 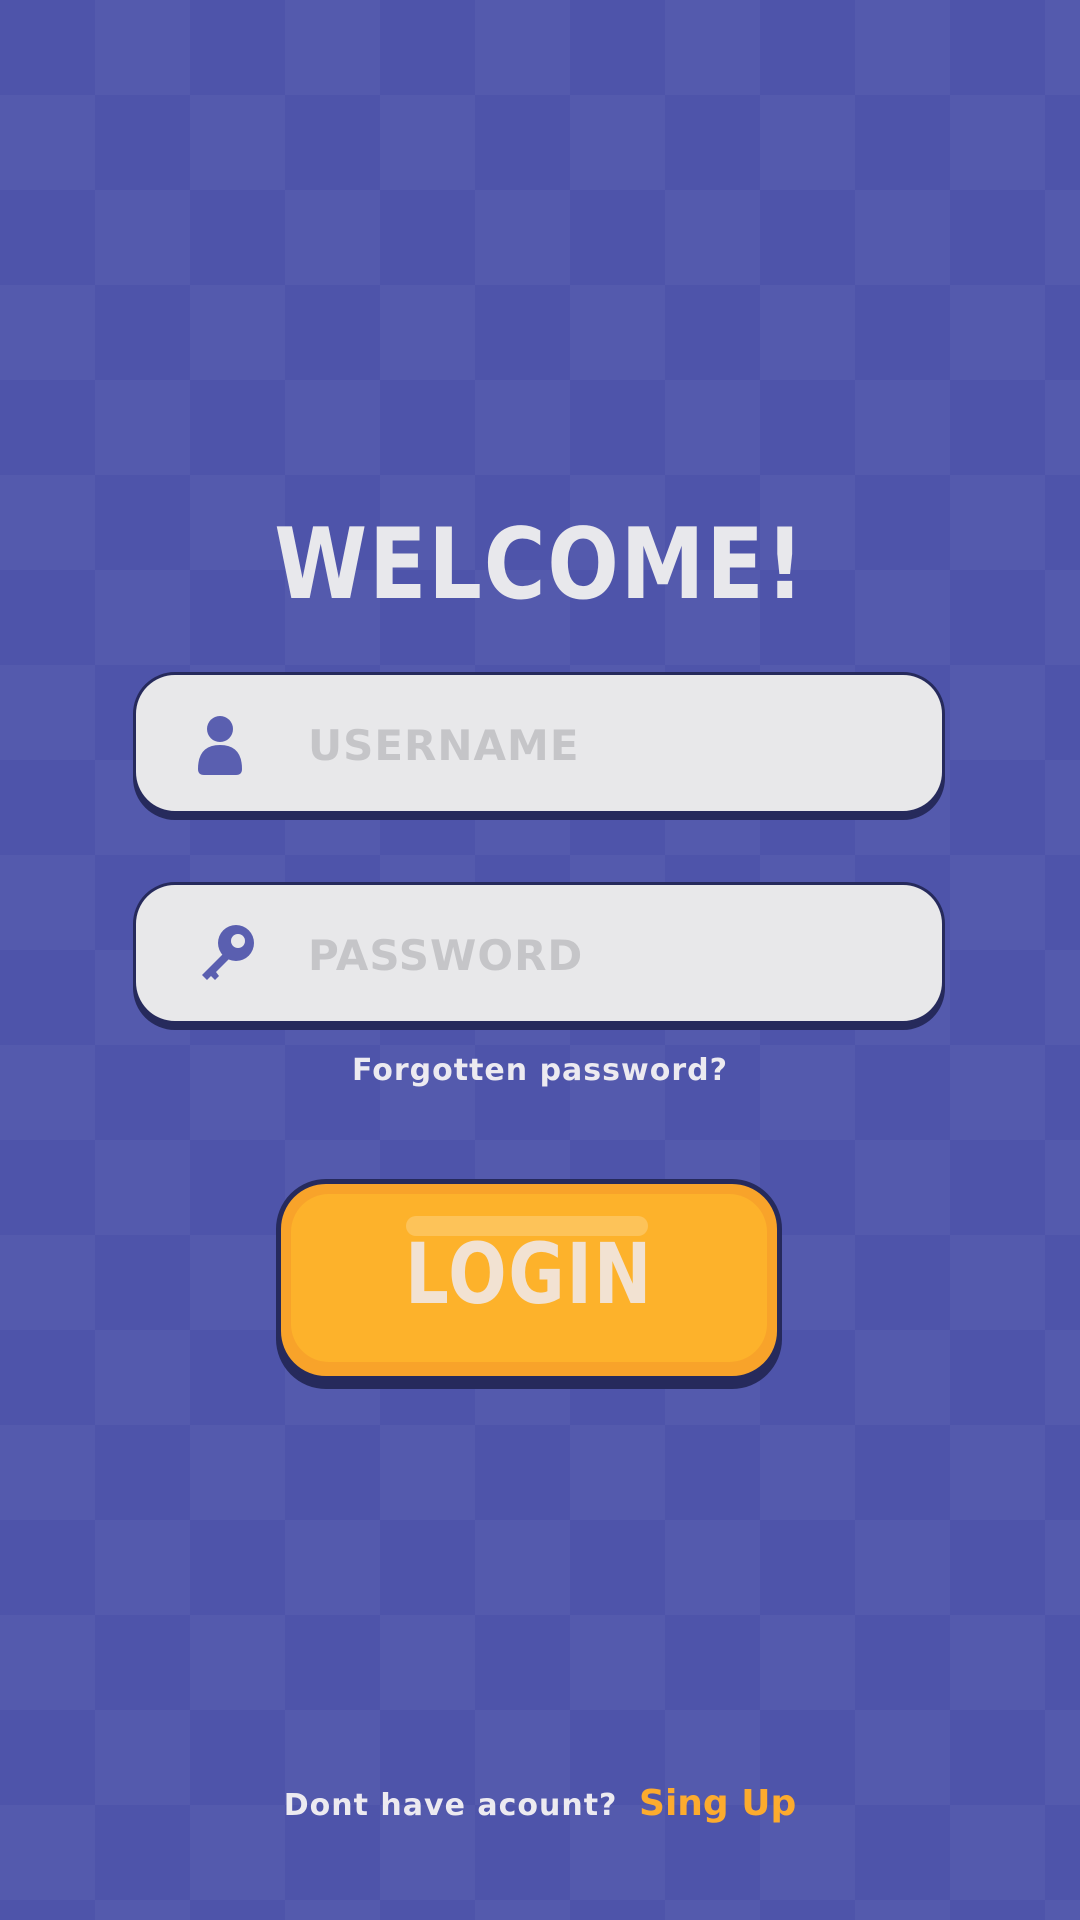 I want to click on user-icon, so click(x=229, y=746).